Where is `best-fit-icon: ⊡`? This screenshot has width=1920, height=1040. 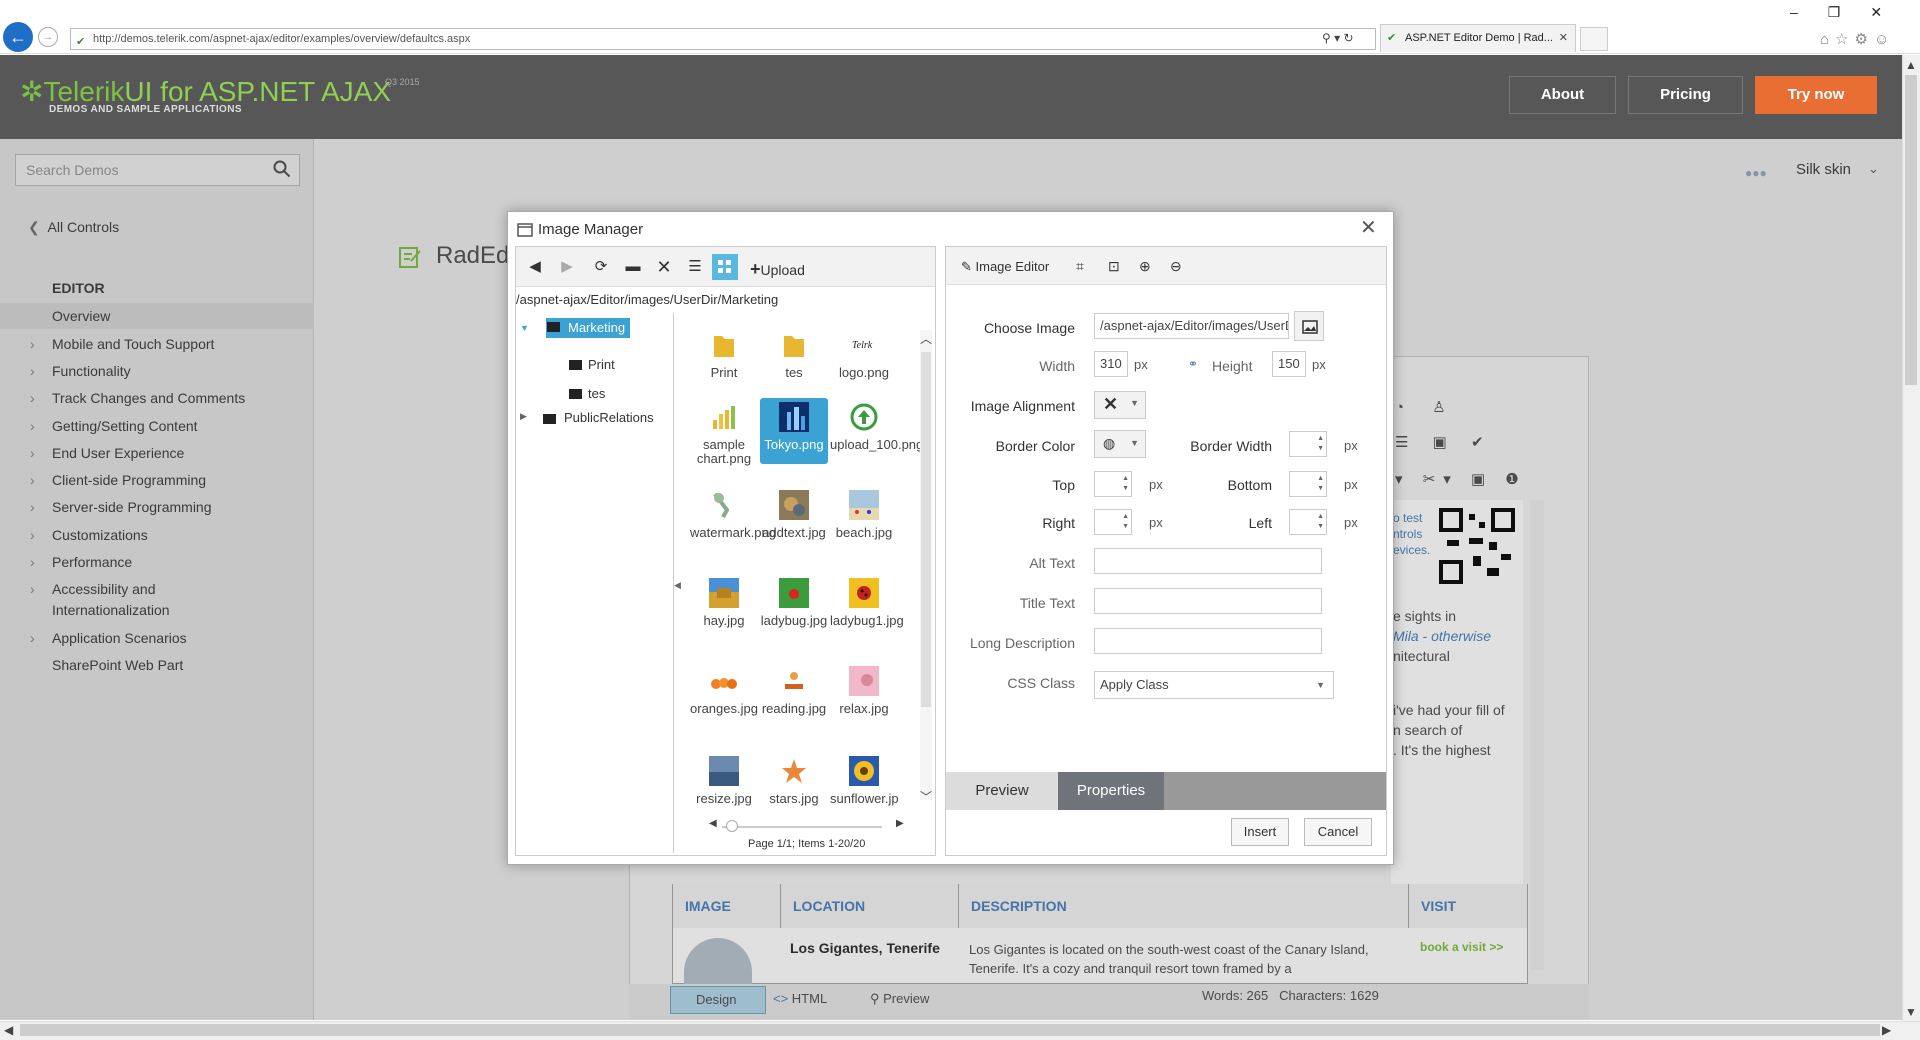 best-fit-icon: ⊡ is located at coordinates (1114, 266).